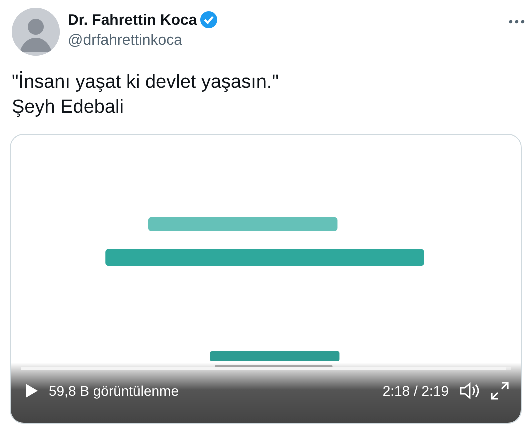  I want to click on volume-icon, so click(470, 391).